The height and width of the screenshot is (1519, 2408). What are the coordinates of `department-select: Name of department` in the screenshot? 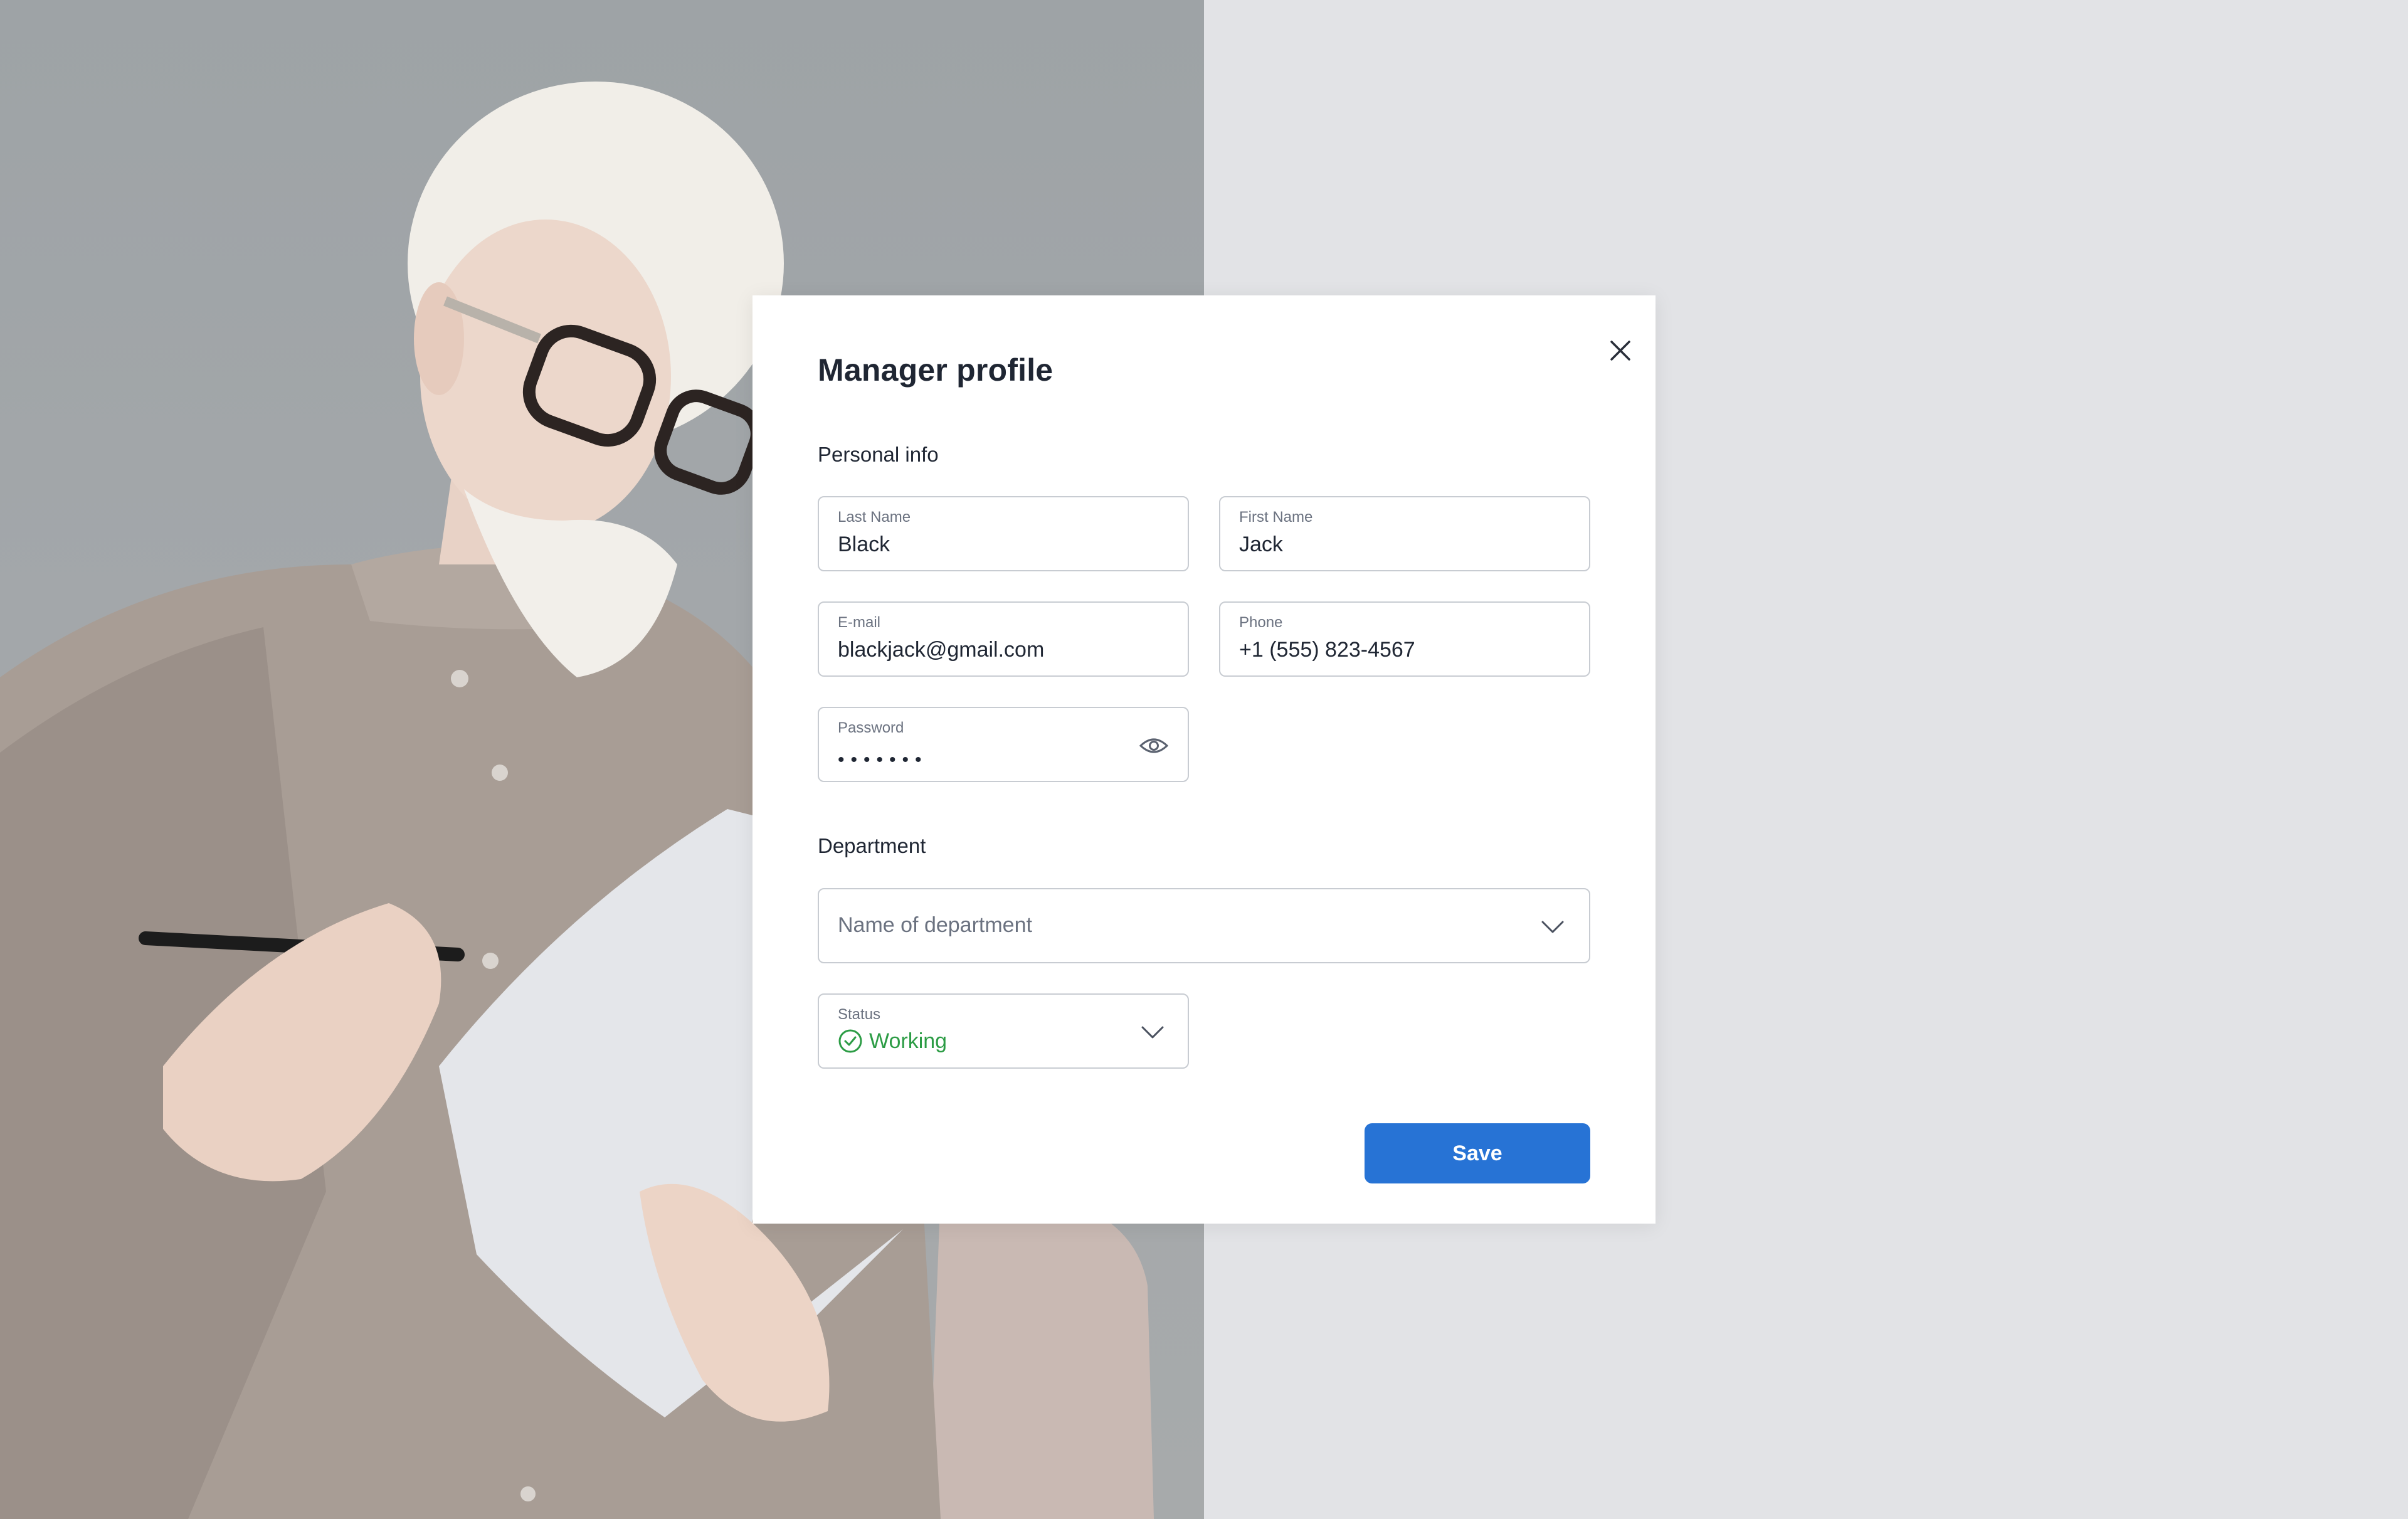 It's located at (1204, 926).